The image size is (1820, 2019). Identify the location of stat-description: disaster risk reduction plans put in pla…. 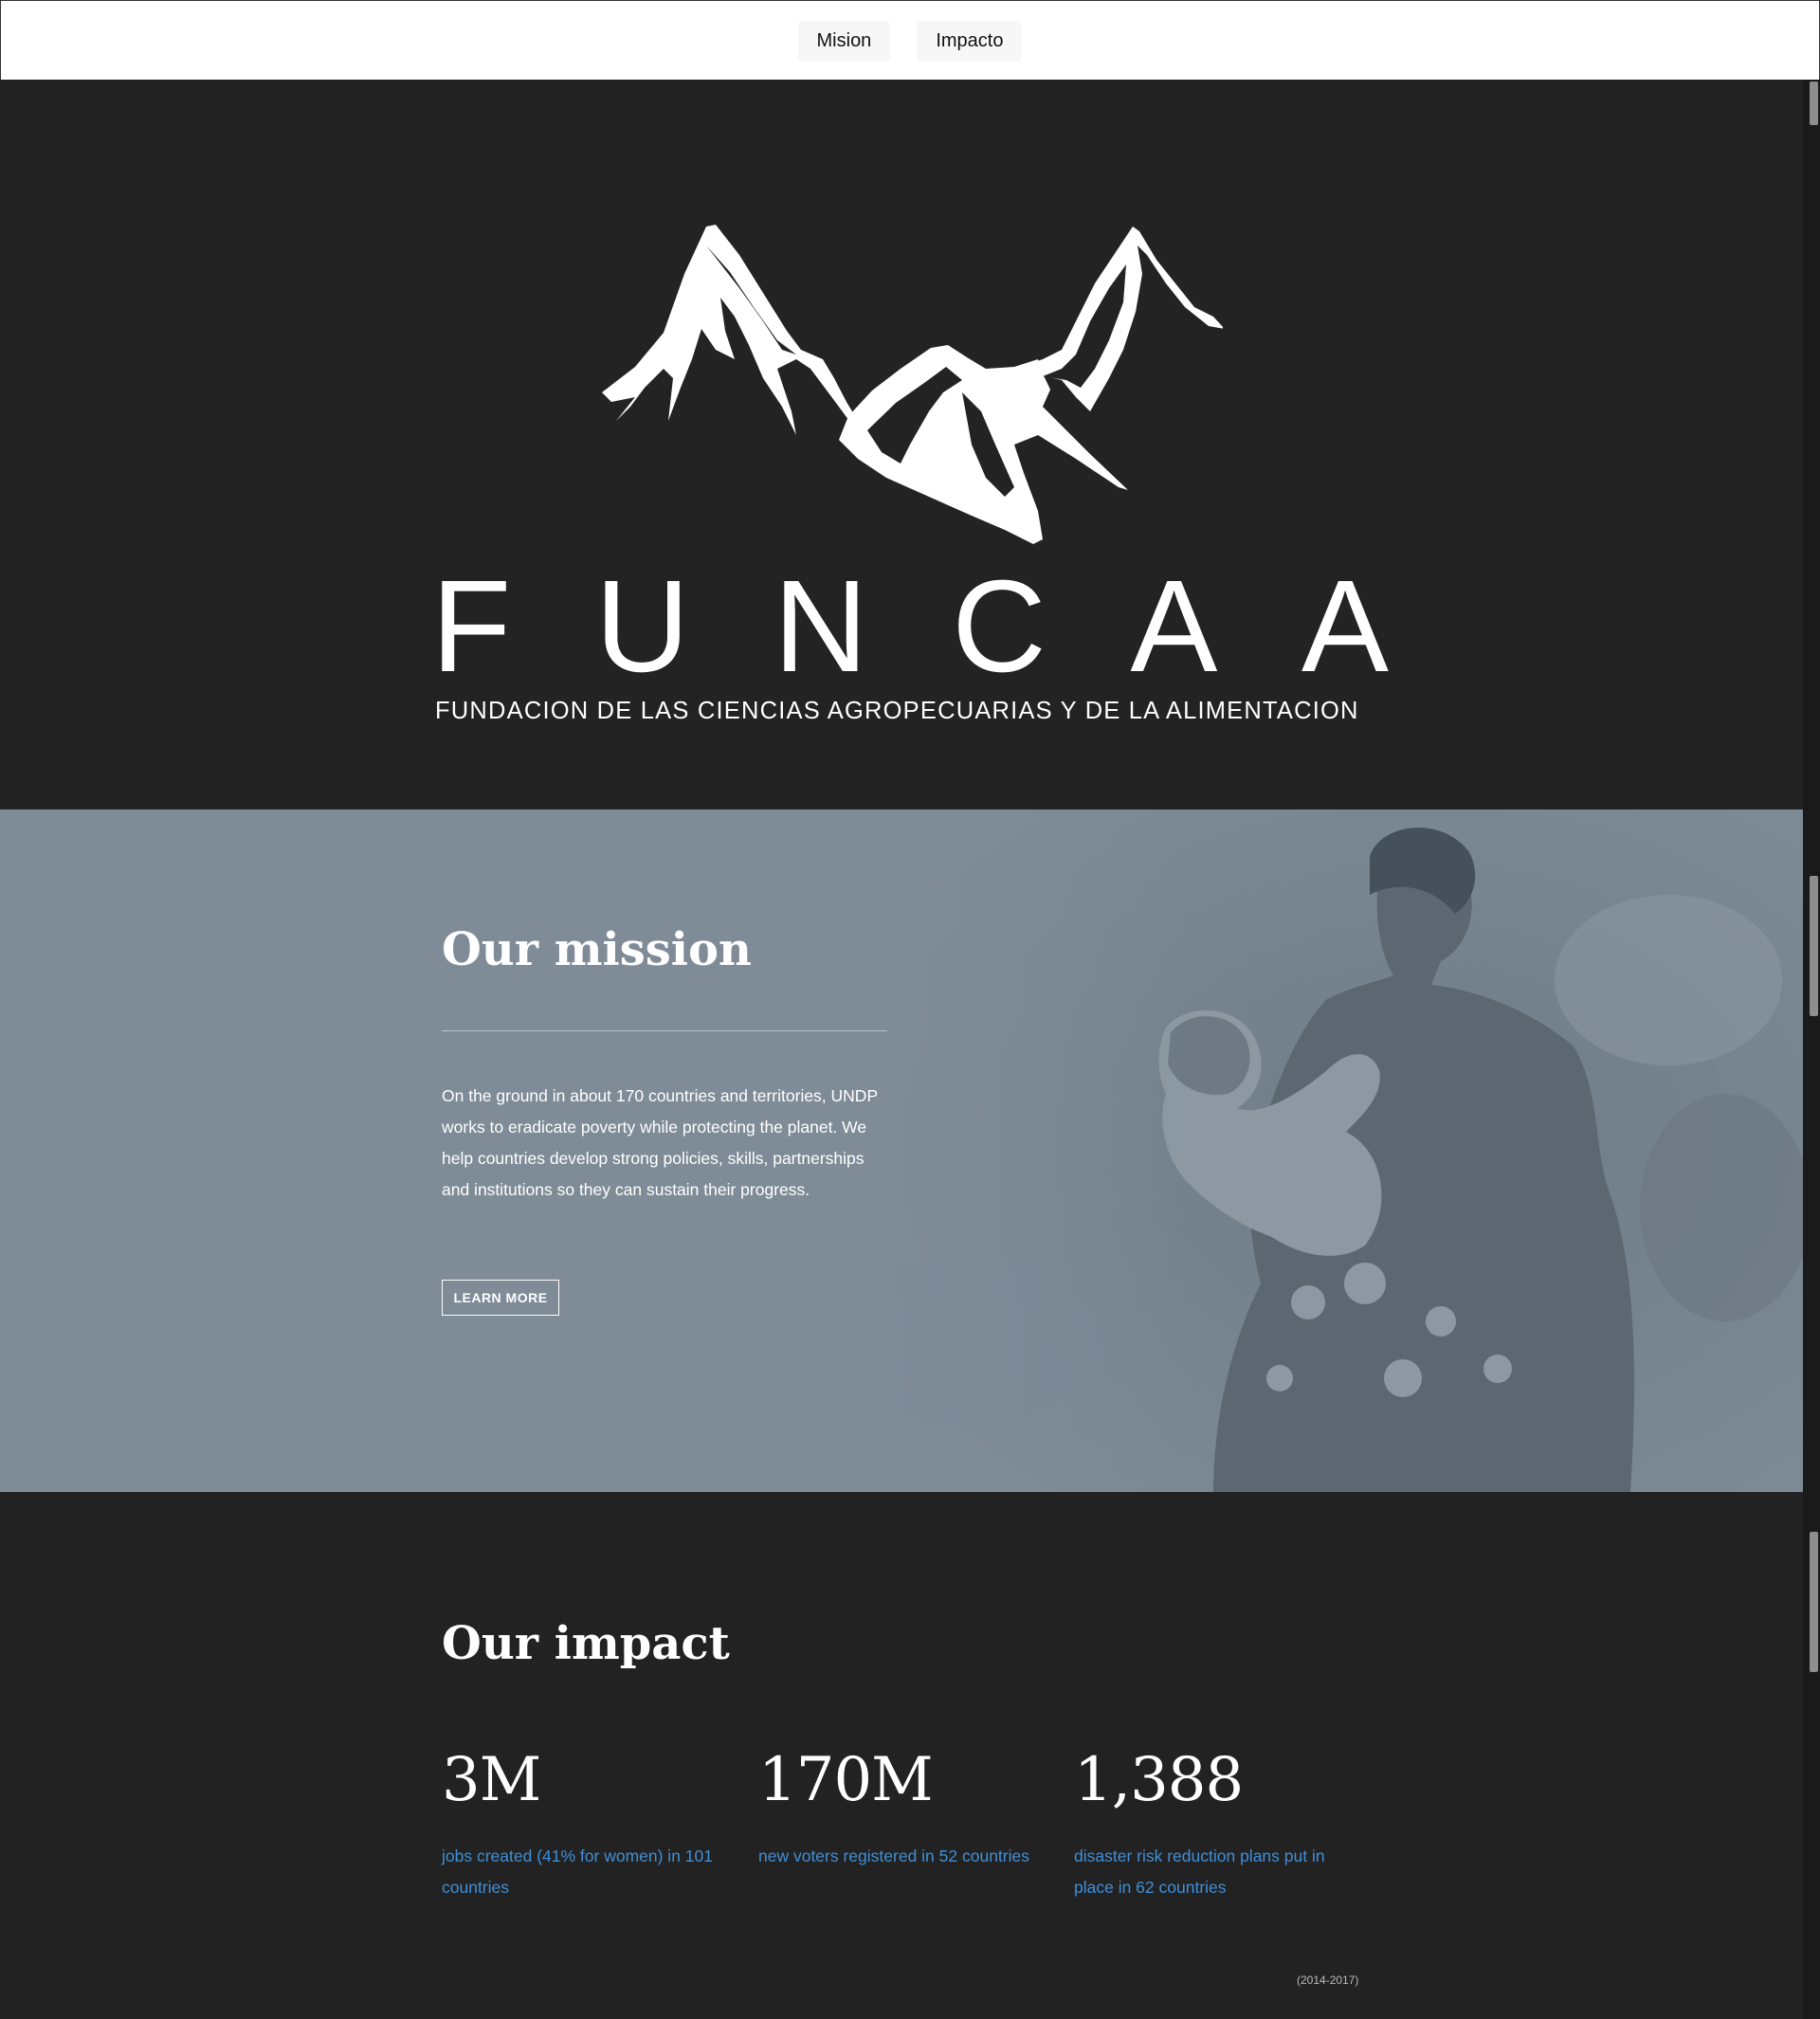
(1199, 1871).